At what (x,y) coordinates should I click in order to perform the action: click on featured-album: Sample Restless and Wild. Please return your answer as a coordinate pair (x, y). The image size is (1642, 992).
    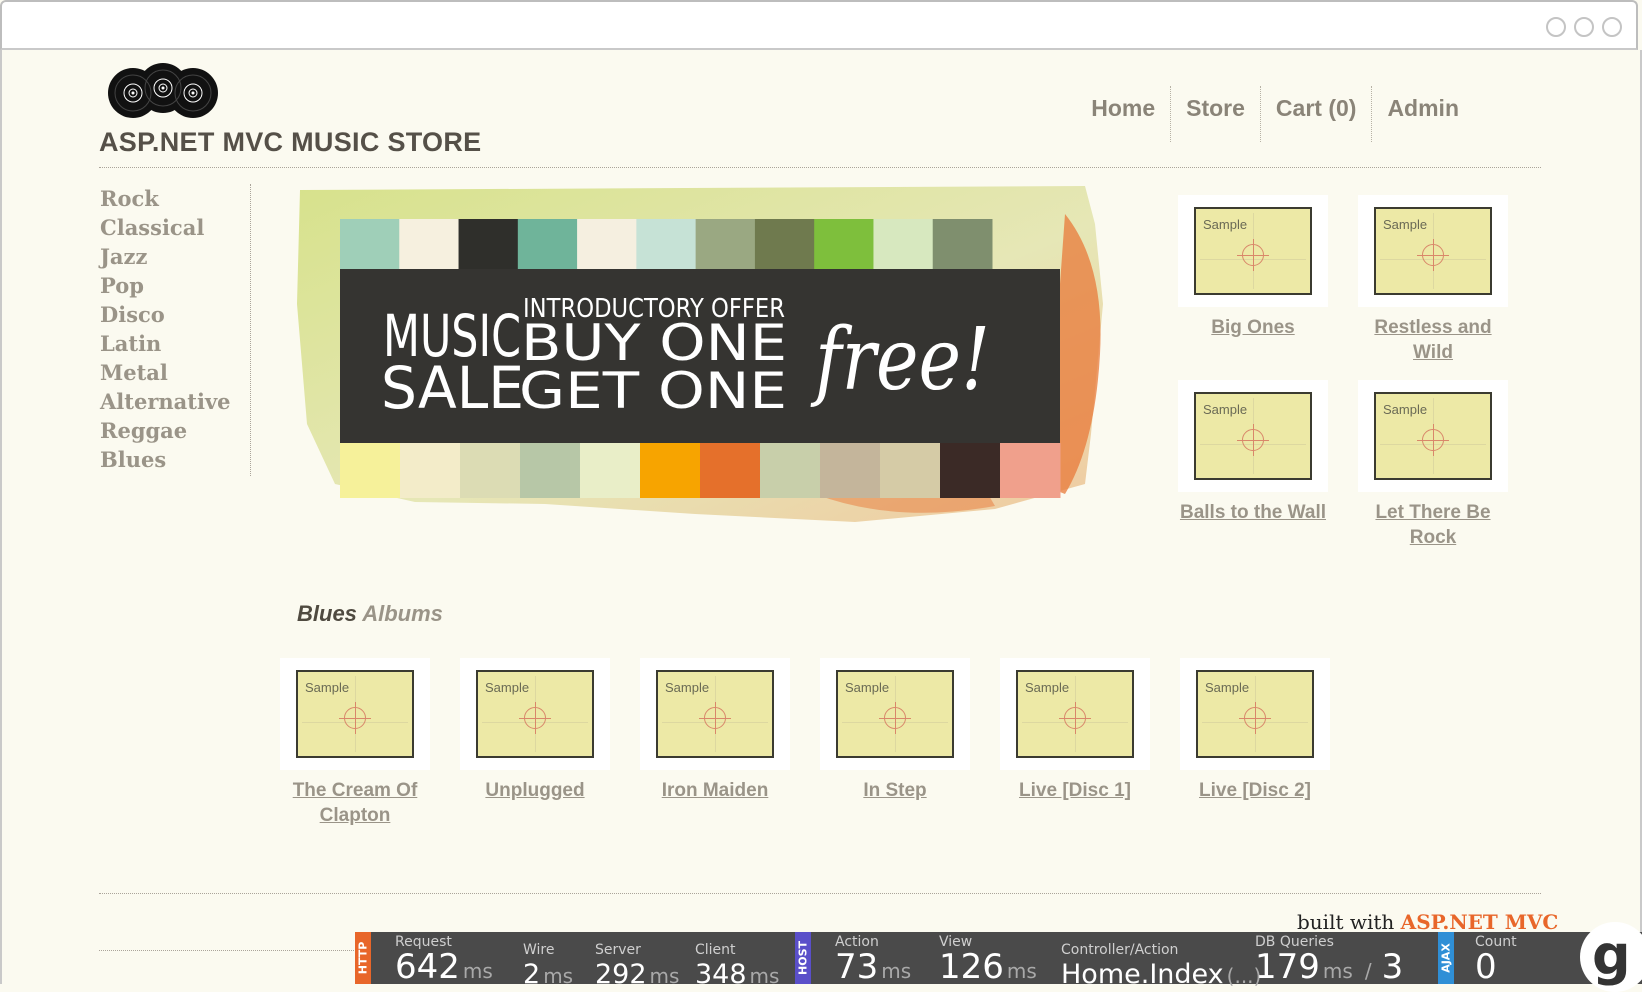
    Looking at the image, I should click on (1433, 280).